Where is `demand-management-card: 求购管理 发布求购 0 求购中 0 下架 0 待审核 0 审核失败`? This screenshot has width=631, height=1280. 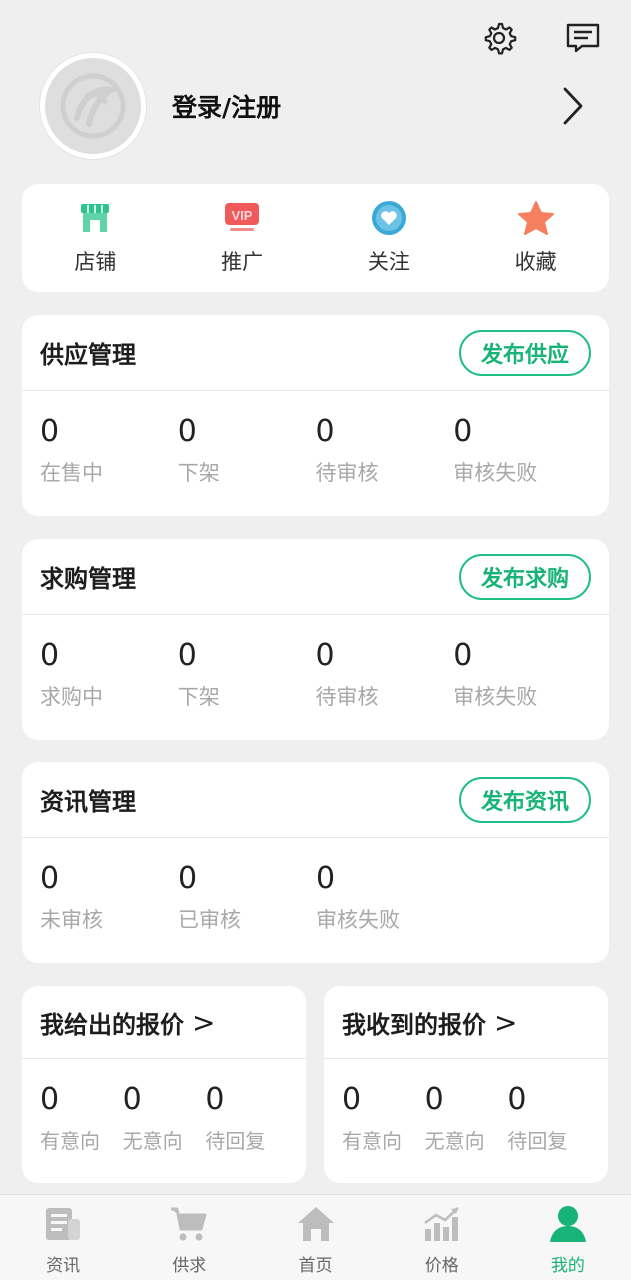
demand-management-card: 求购管理 发布求购 0 求购中 0 下架 0 待审核 0 审核失败 is located at coordinates (315, 639).